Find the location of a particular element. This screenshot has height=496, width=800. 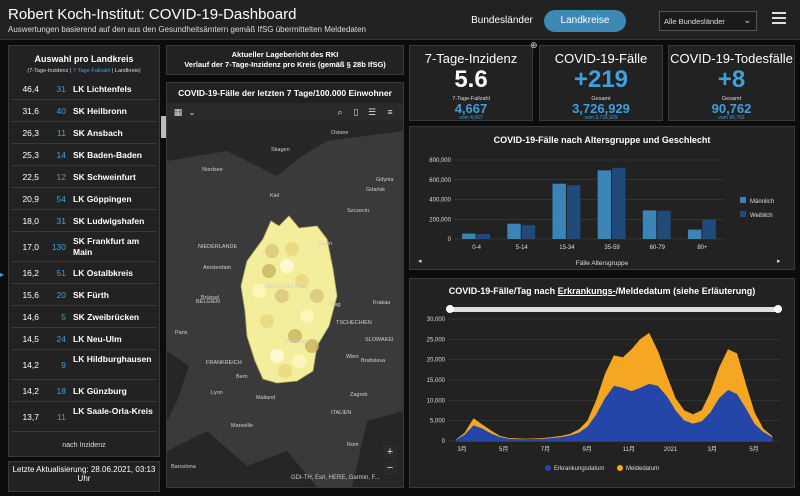

x-tick-label: 35-59 is located at coordinates (612, 248).